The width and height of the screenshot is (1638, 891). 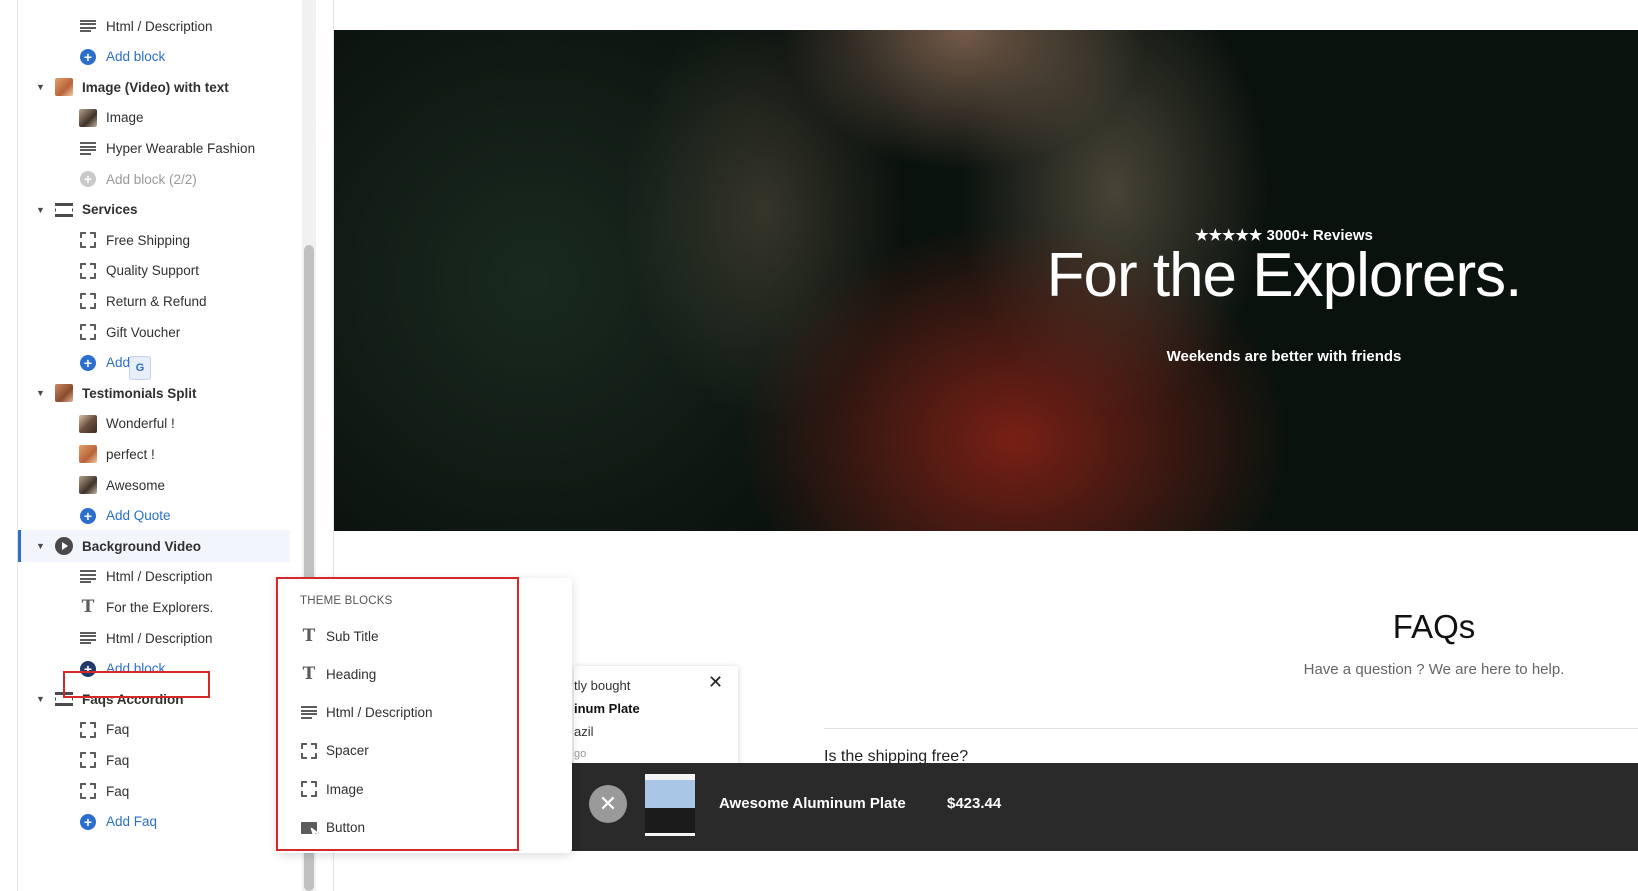 I want to click on sidebar-row-label: For the Explorers., so click(x=160, y=607).